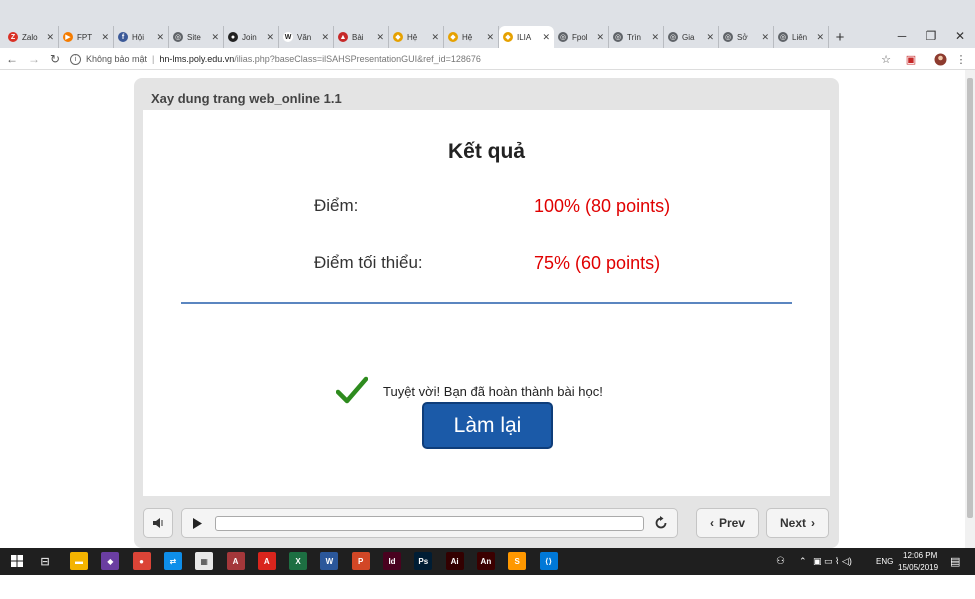  Describe the element at coordinates (55, 59) in the screenshot. I see `reload-icon: ↻` at that location.